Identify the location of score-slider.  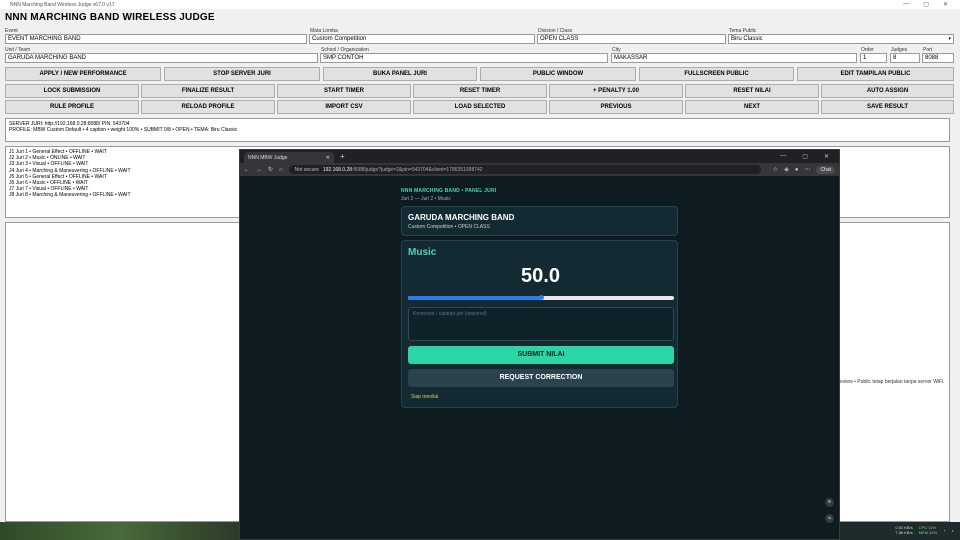
(541, 297).